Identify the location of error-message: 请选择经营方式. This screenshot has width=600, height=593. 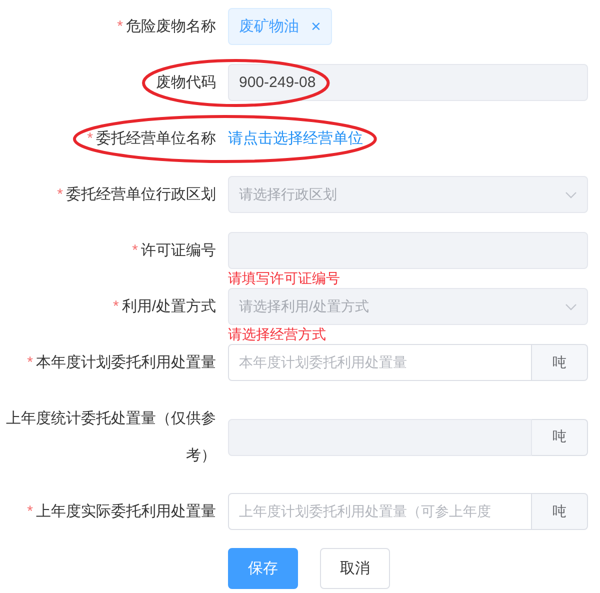
(277, 334).